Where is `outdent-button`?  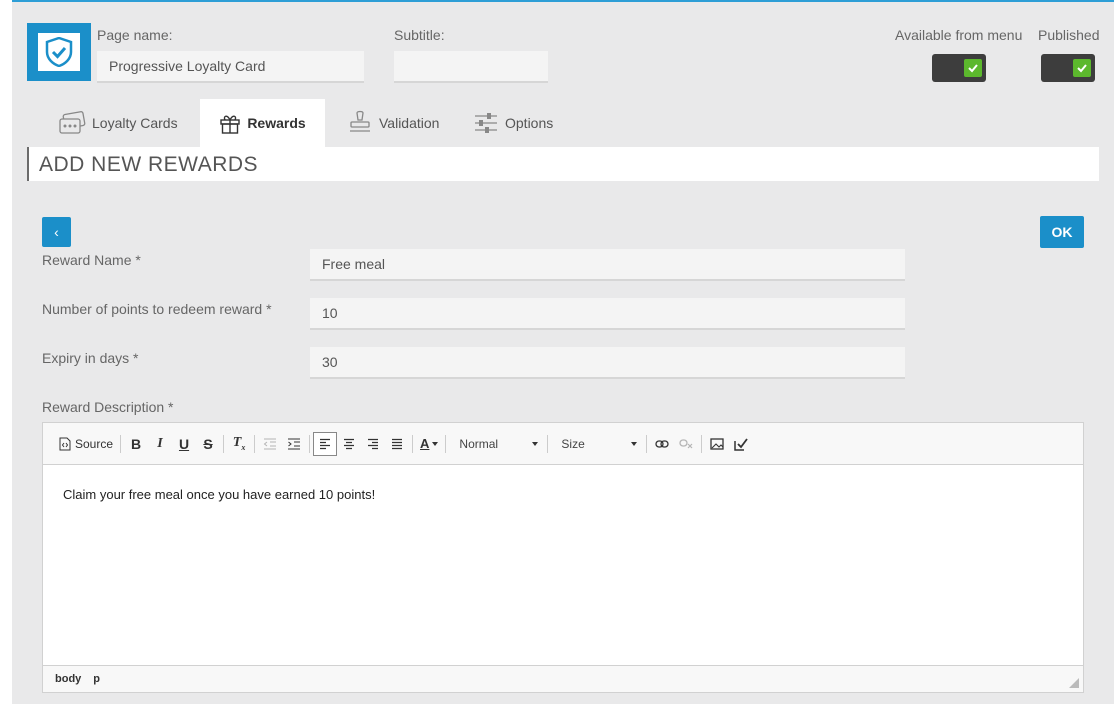
outdent-button is located at coordinates (270, 444).